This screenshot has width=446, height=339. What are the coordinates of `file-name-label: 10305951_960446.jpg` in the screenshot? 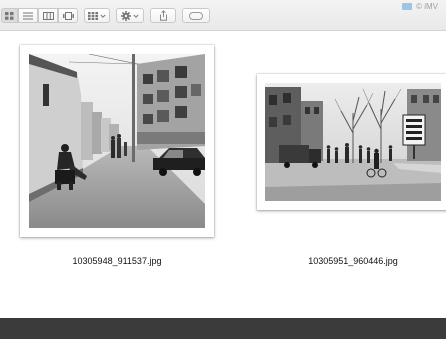 It's located at (351, 261).